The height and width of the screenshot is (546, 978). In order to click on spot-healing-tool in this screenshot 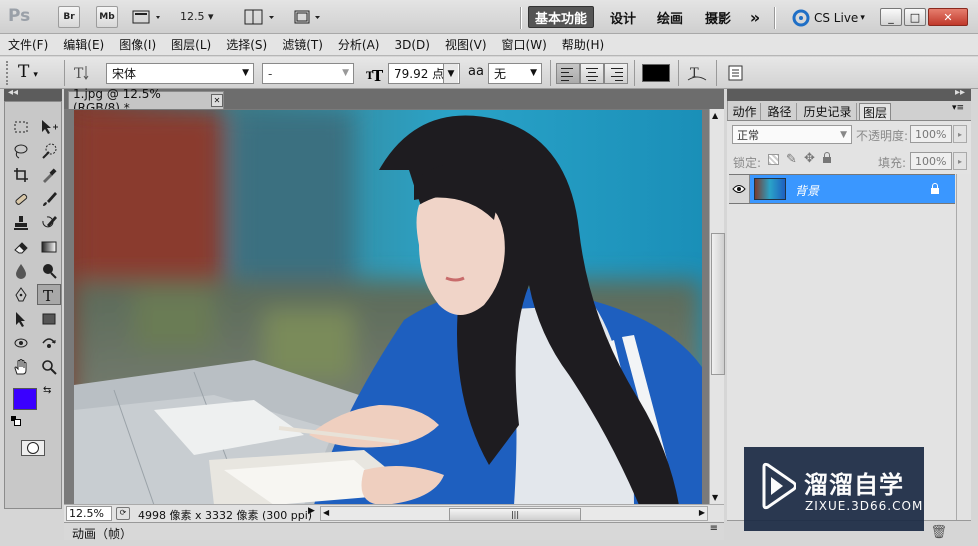, I will do `click(21, 198)`.